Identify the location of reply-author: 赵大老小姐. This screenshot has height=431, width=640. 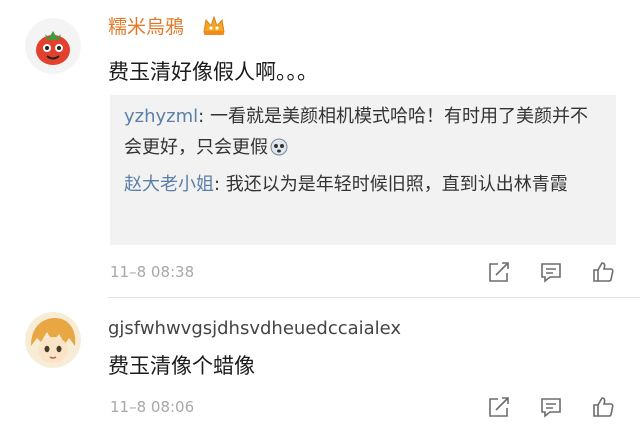
(169, 184).